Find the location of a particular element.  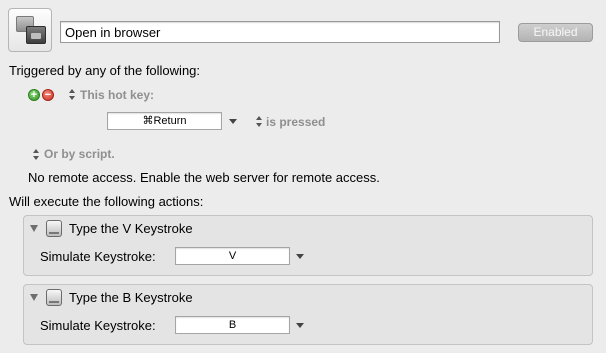

remove-icon: − is located at coordinates (48, 95).